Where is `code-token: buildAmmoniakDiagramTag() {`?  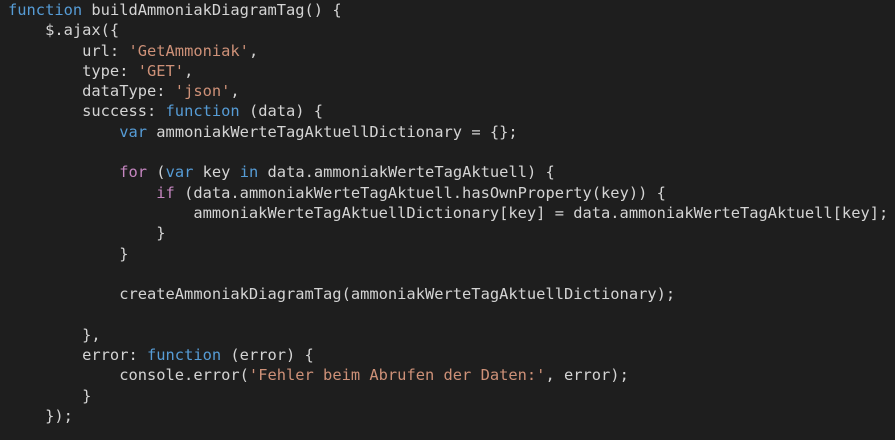
code-token: buildAmmoniakDiagramTag() { is located at coordinates (212, 10).